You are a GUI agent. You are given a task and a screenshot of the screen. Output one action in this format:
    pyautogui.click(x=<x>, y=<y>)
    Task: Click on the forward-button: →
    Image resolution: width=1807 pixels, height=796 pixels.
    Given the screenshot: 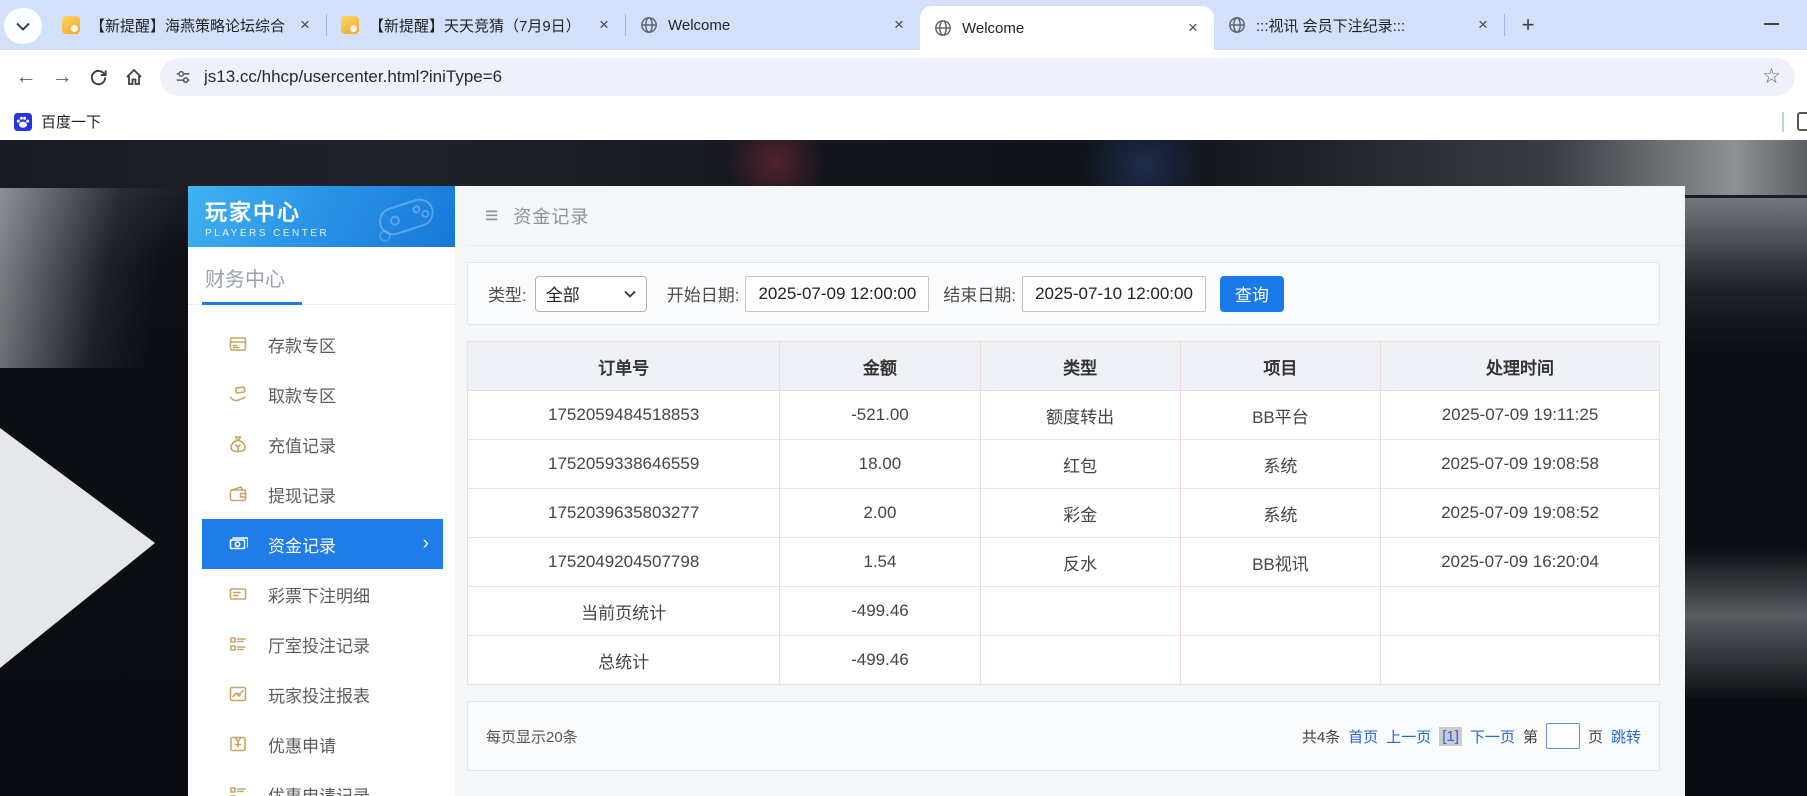 What is the action you would take?
    pyautogui.click(x=62, y=77)
    